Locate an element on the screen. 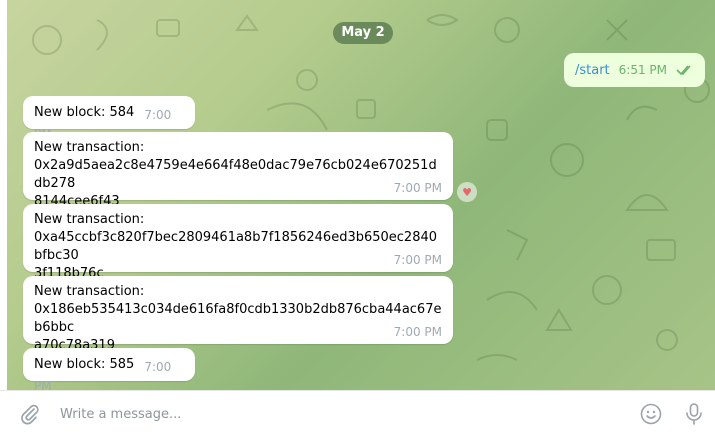  message-text: New block: 585 is located at coordinates (84, 364).